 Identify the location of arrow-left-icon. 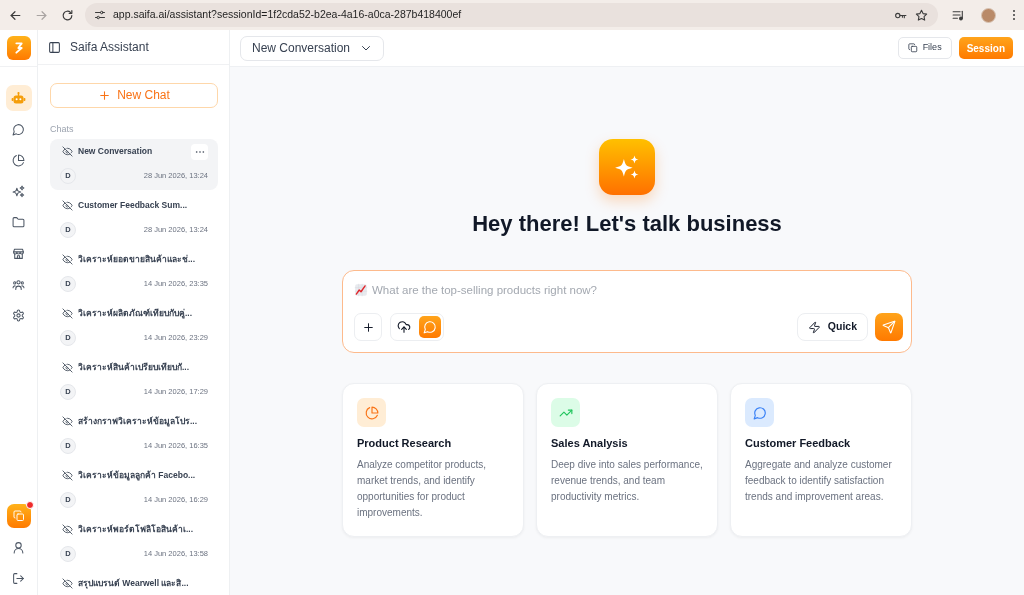
(15, 15).